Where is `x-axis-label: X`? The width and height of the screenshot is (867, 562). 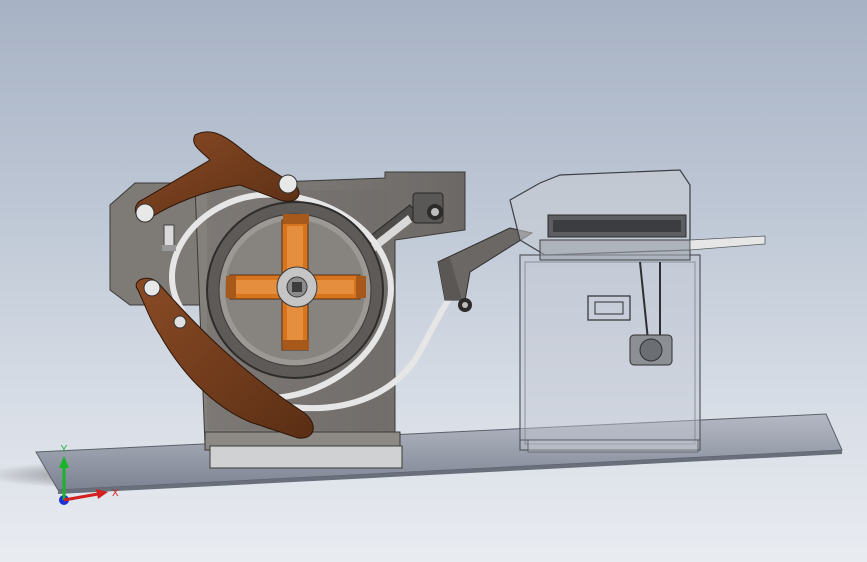 x-axis-label: X is located at coordinates (115, 493).